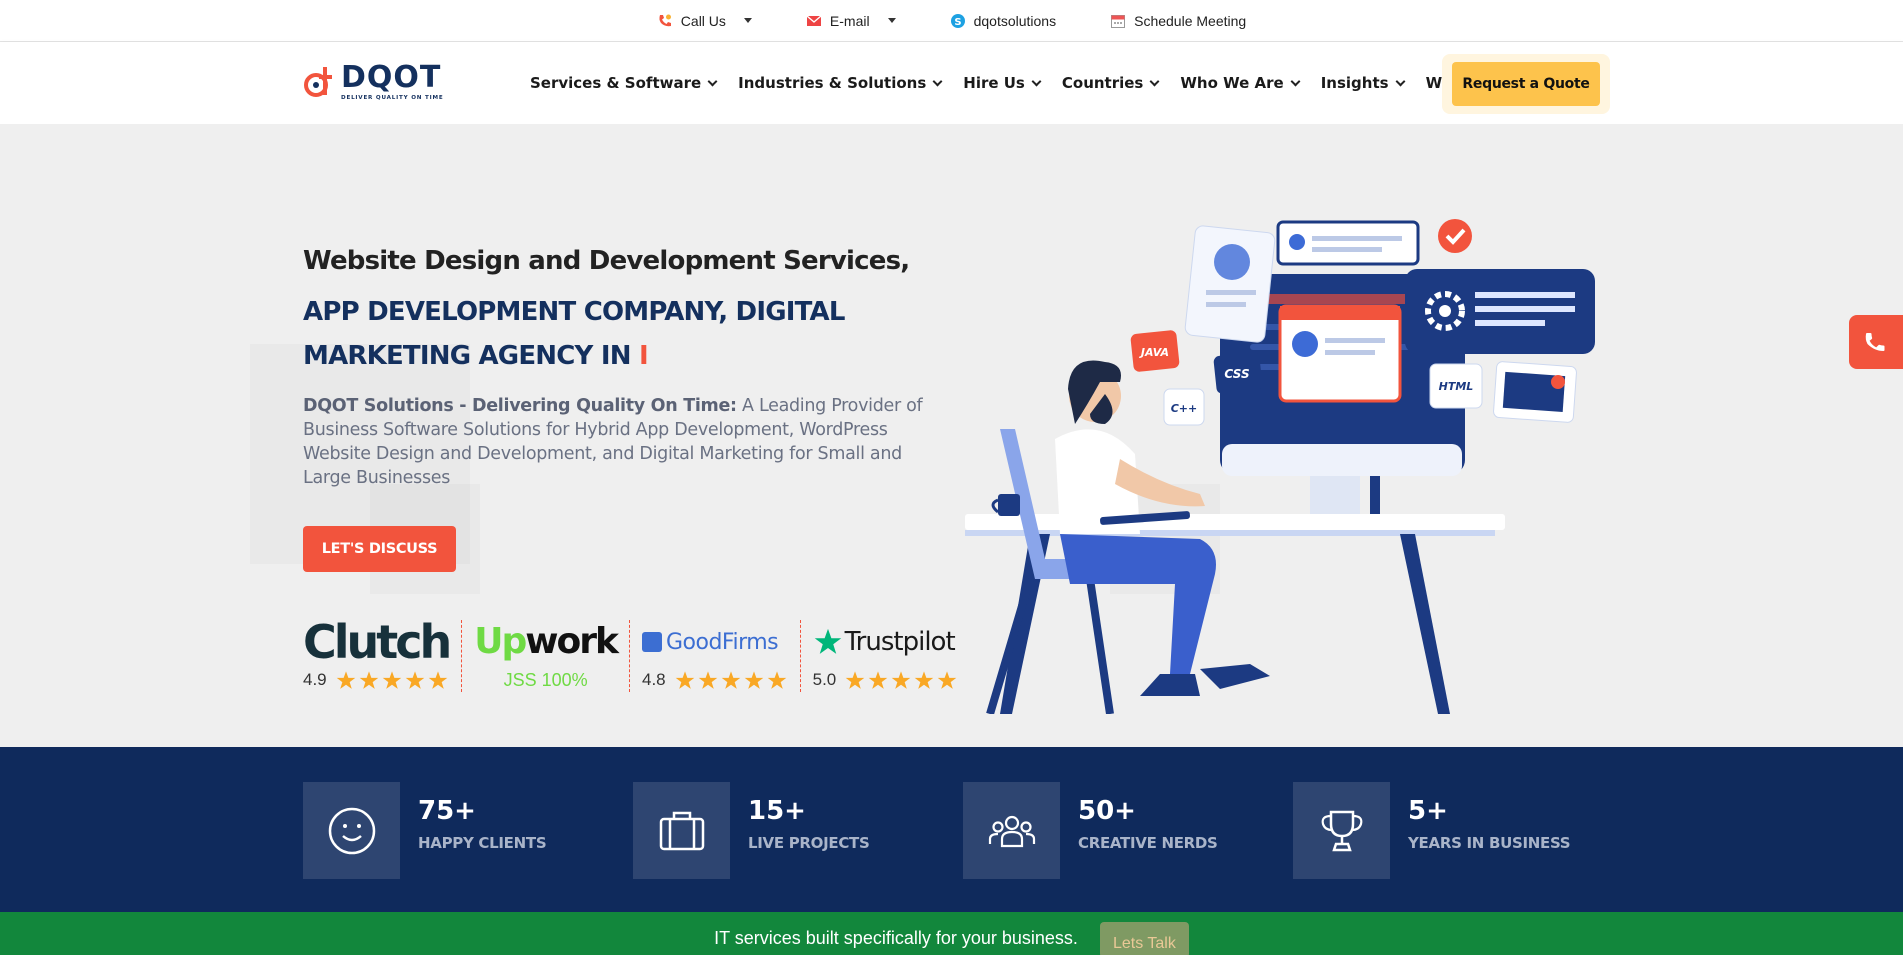 The height and width of the screenshot is (955, 1903). I want to click on upwork-jss: JSS 100%, so click(545, 679).